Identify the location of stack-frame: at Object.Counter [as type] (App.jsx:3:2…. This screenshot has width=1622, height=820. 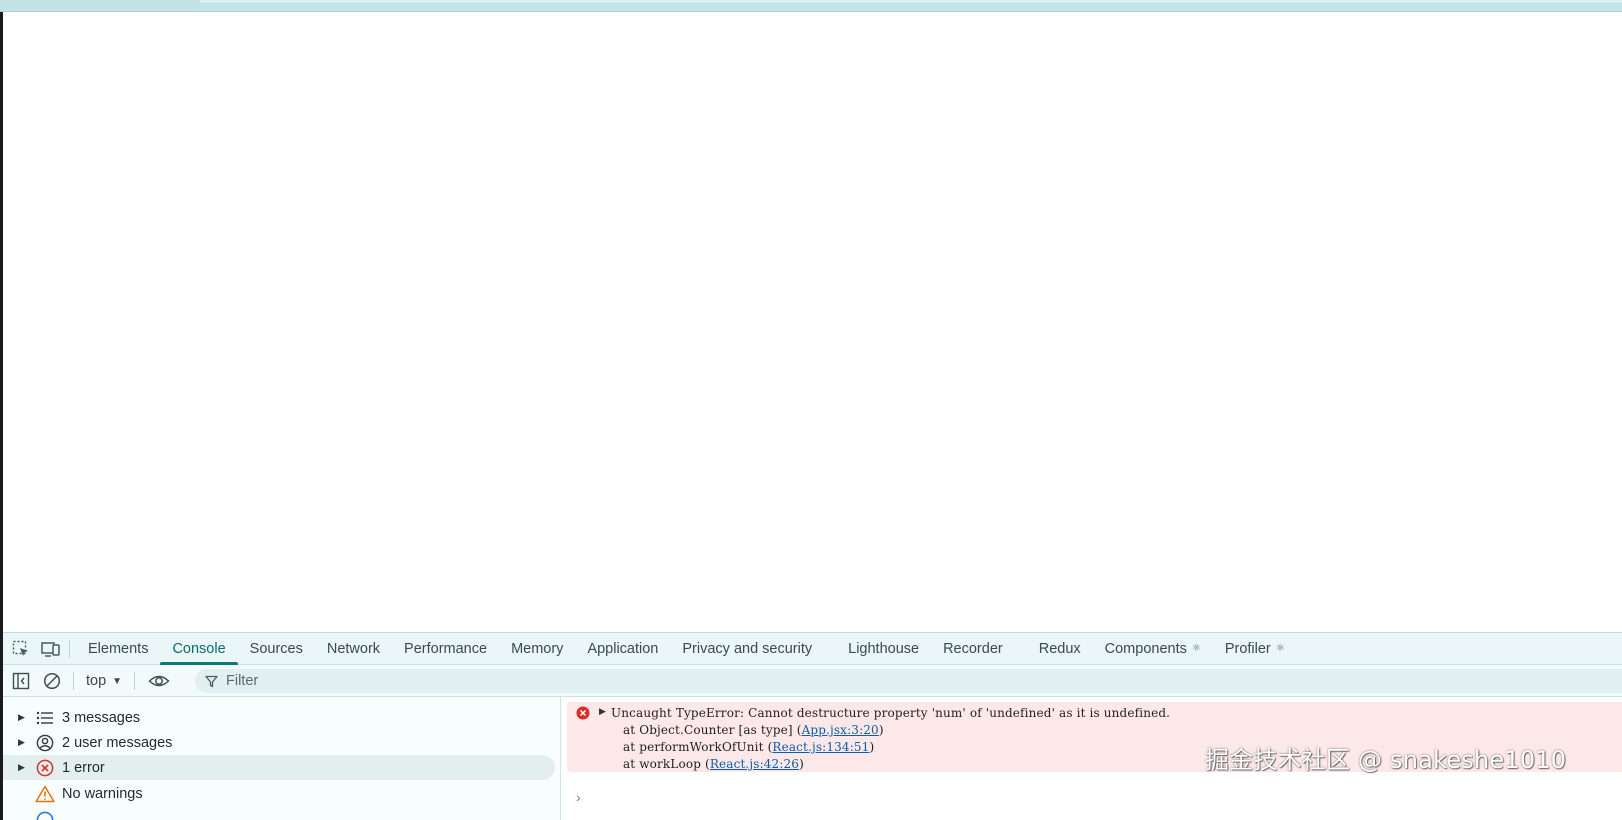
(753, 730).